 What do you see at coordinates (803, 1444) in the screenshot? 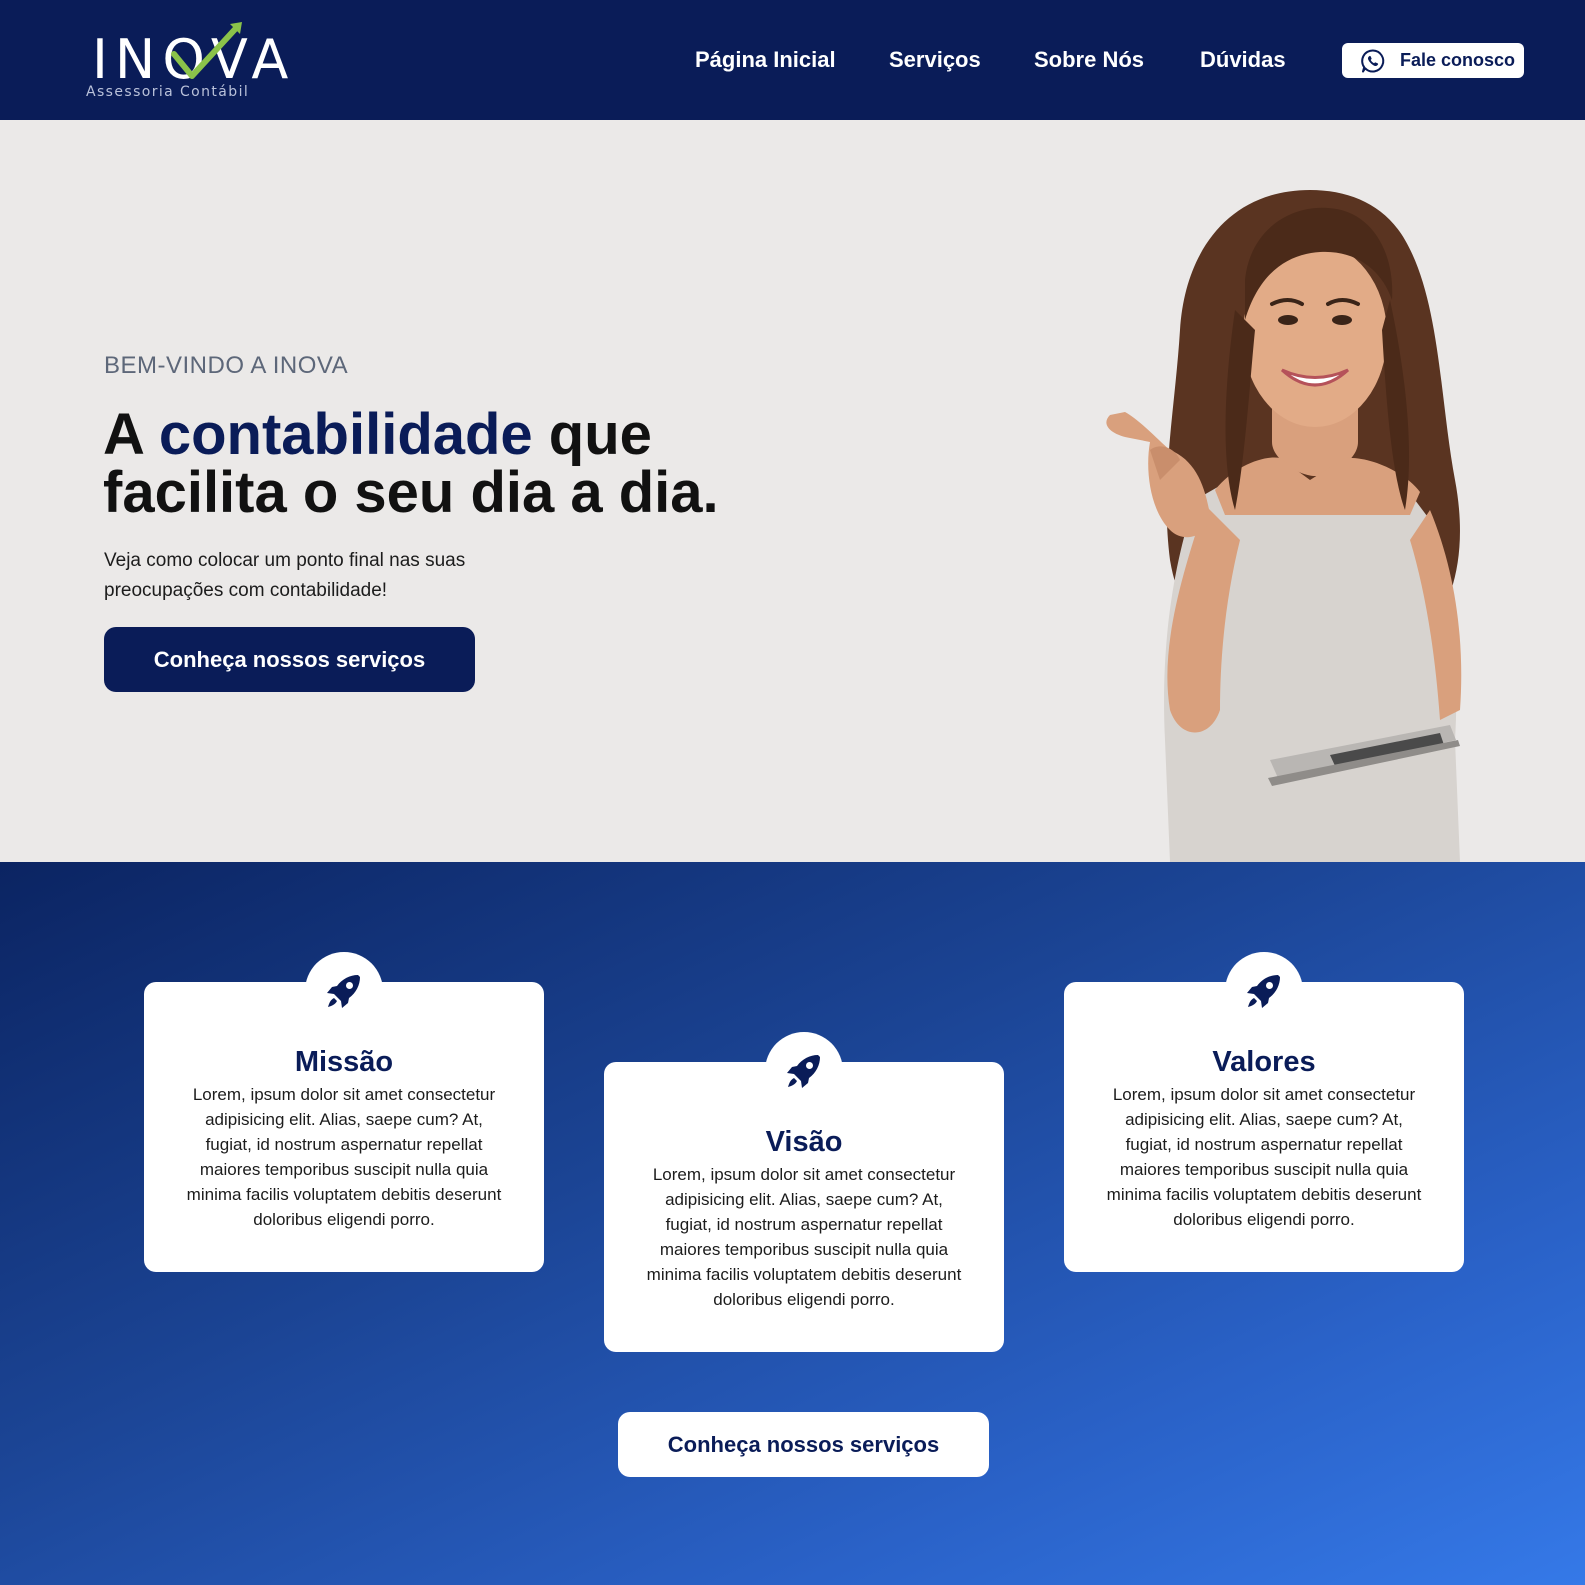
I see `values-cta-button: Conheça nossos serviços` at bounding box center [803, 1444].